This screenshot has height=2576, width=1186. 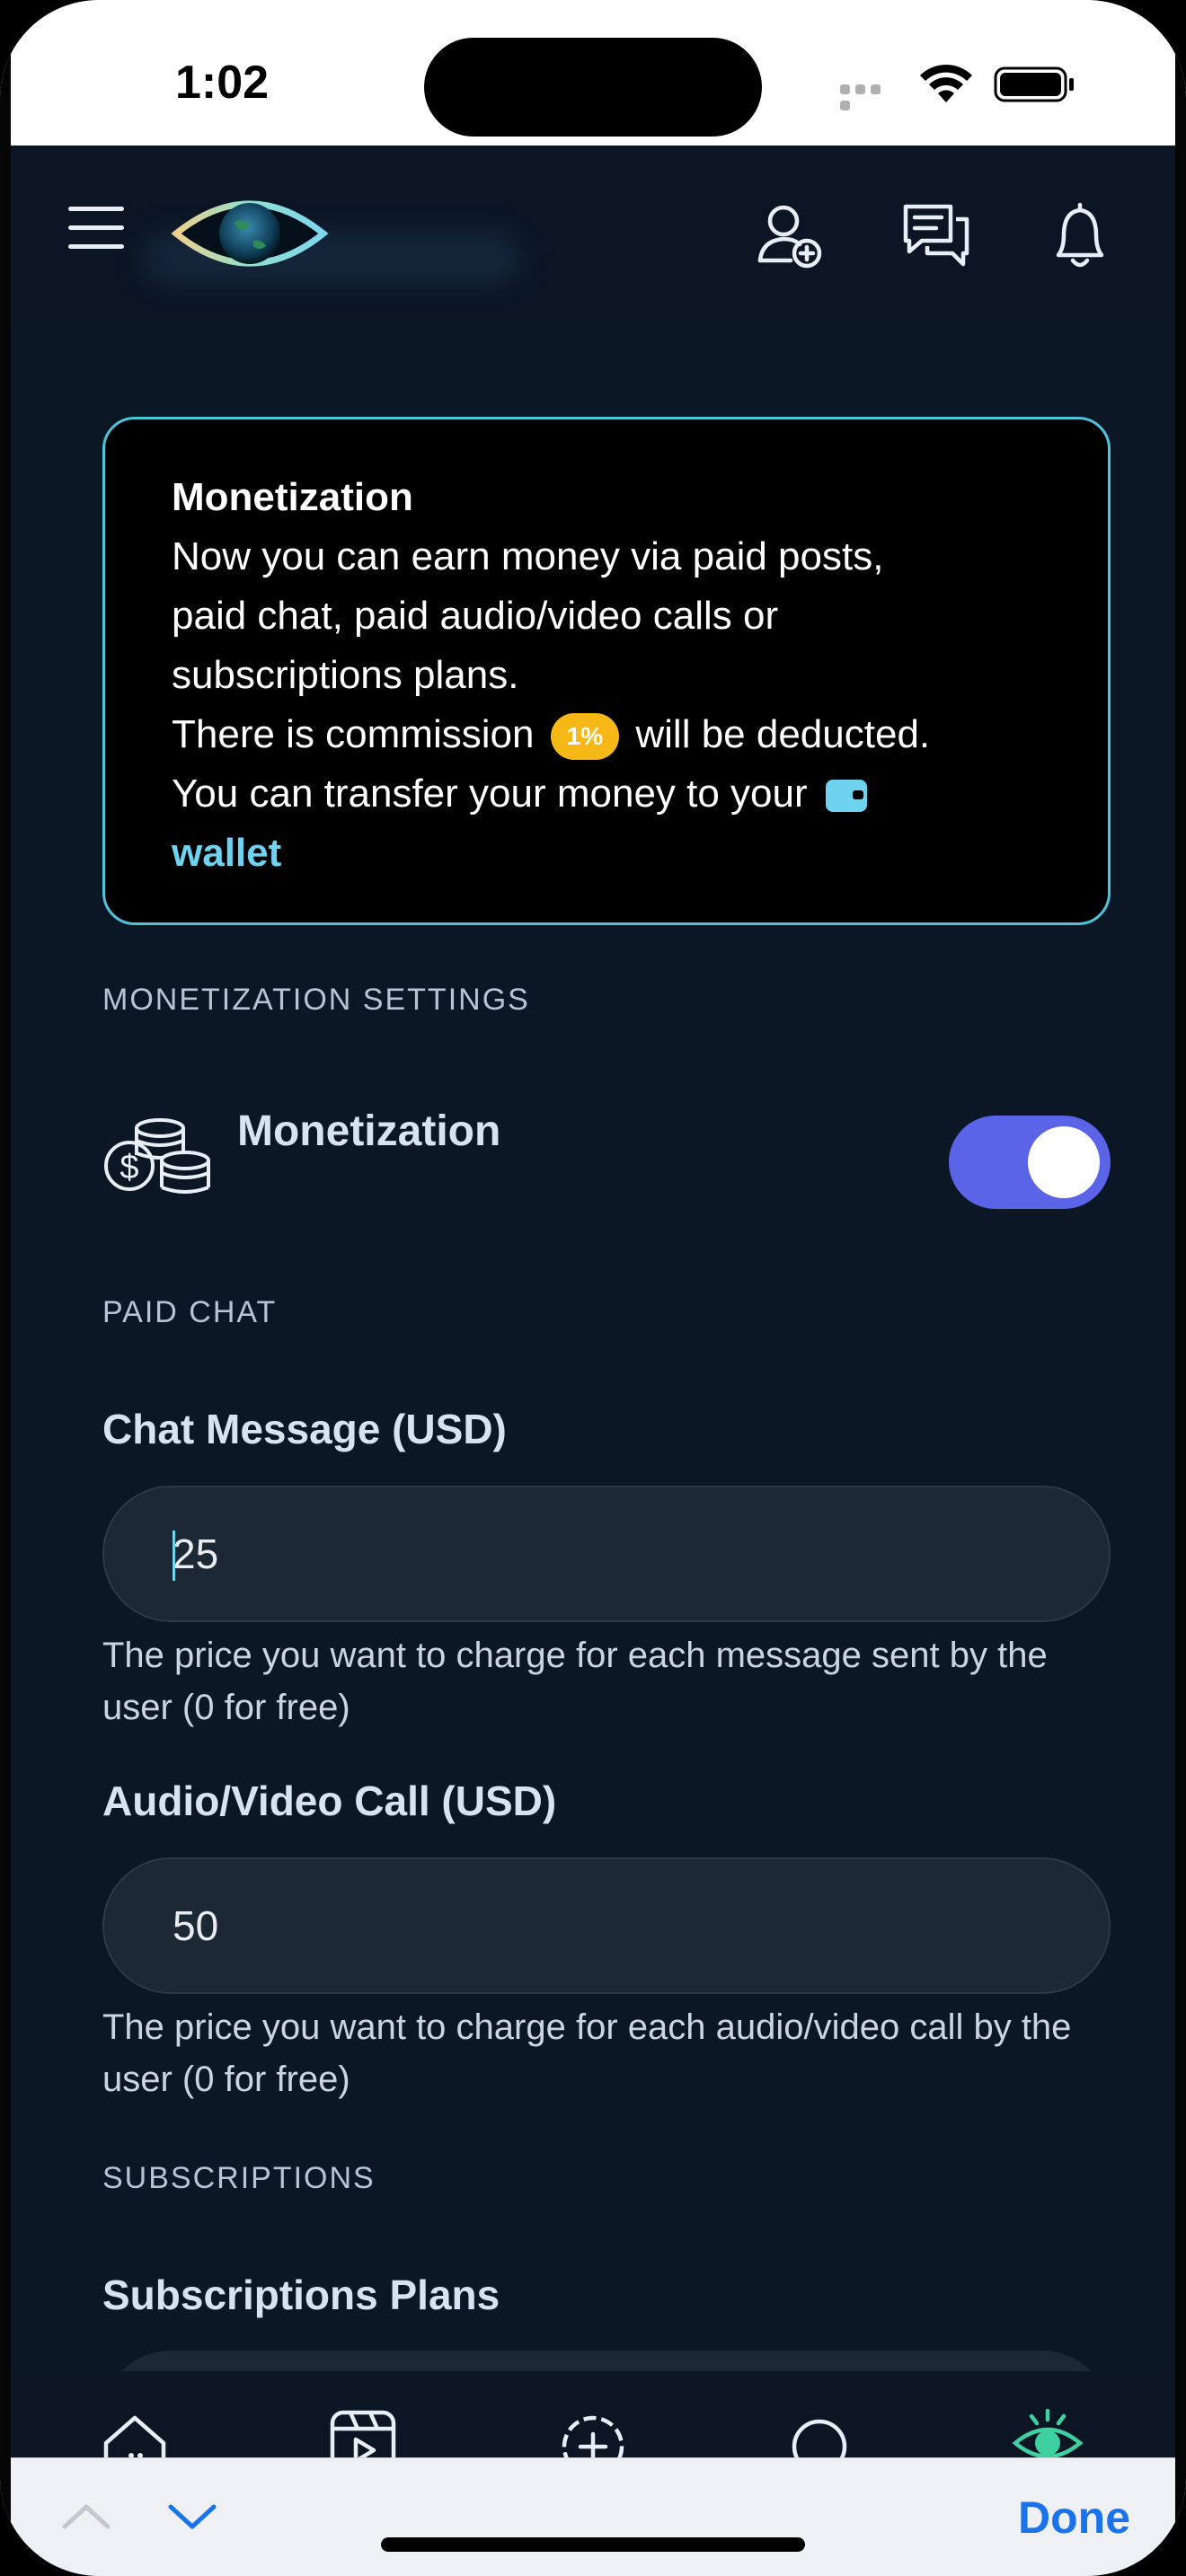 I want to click on bottom-tab-bar, so click(x=593, y=2416).